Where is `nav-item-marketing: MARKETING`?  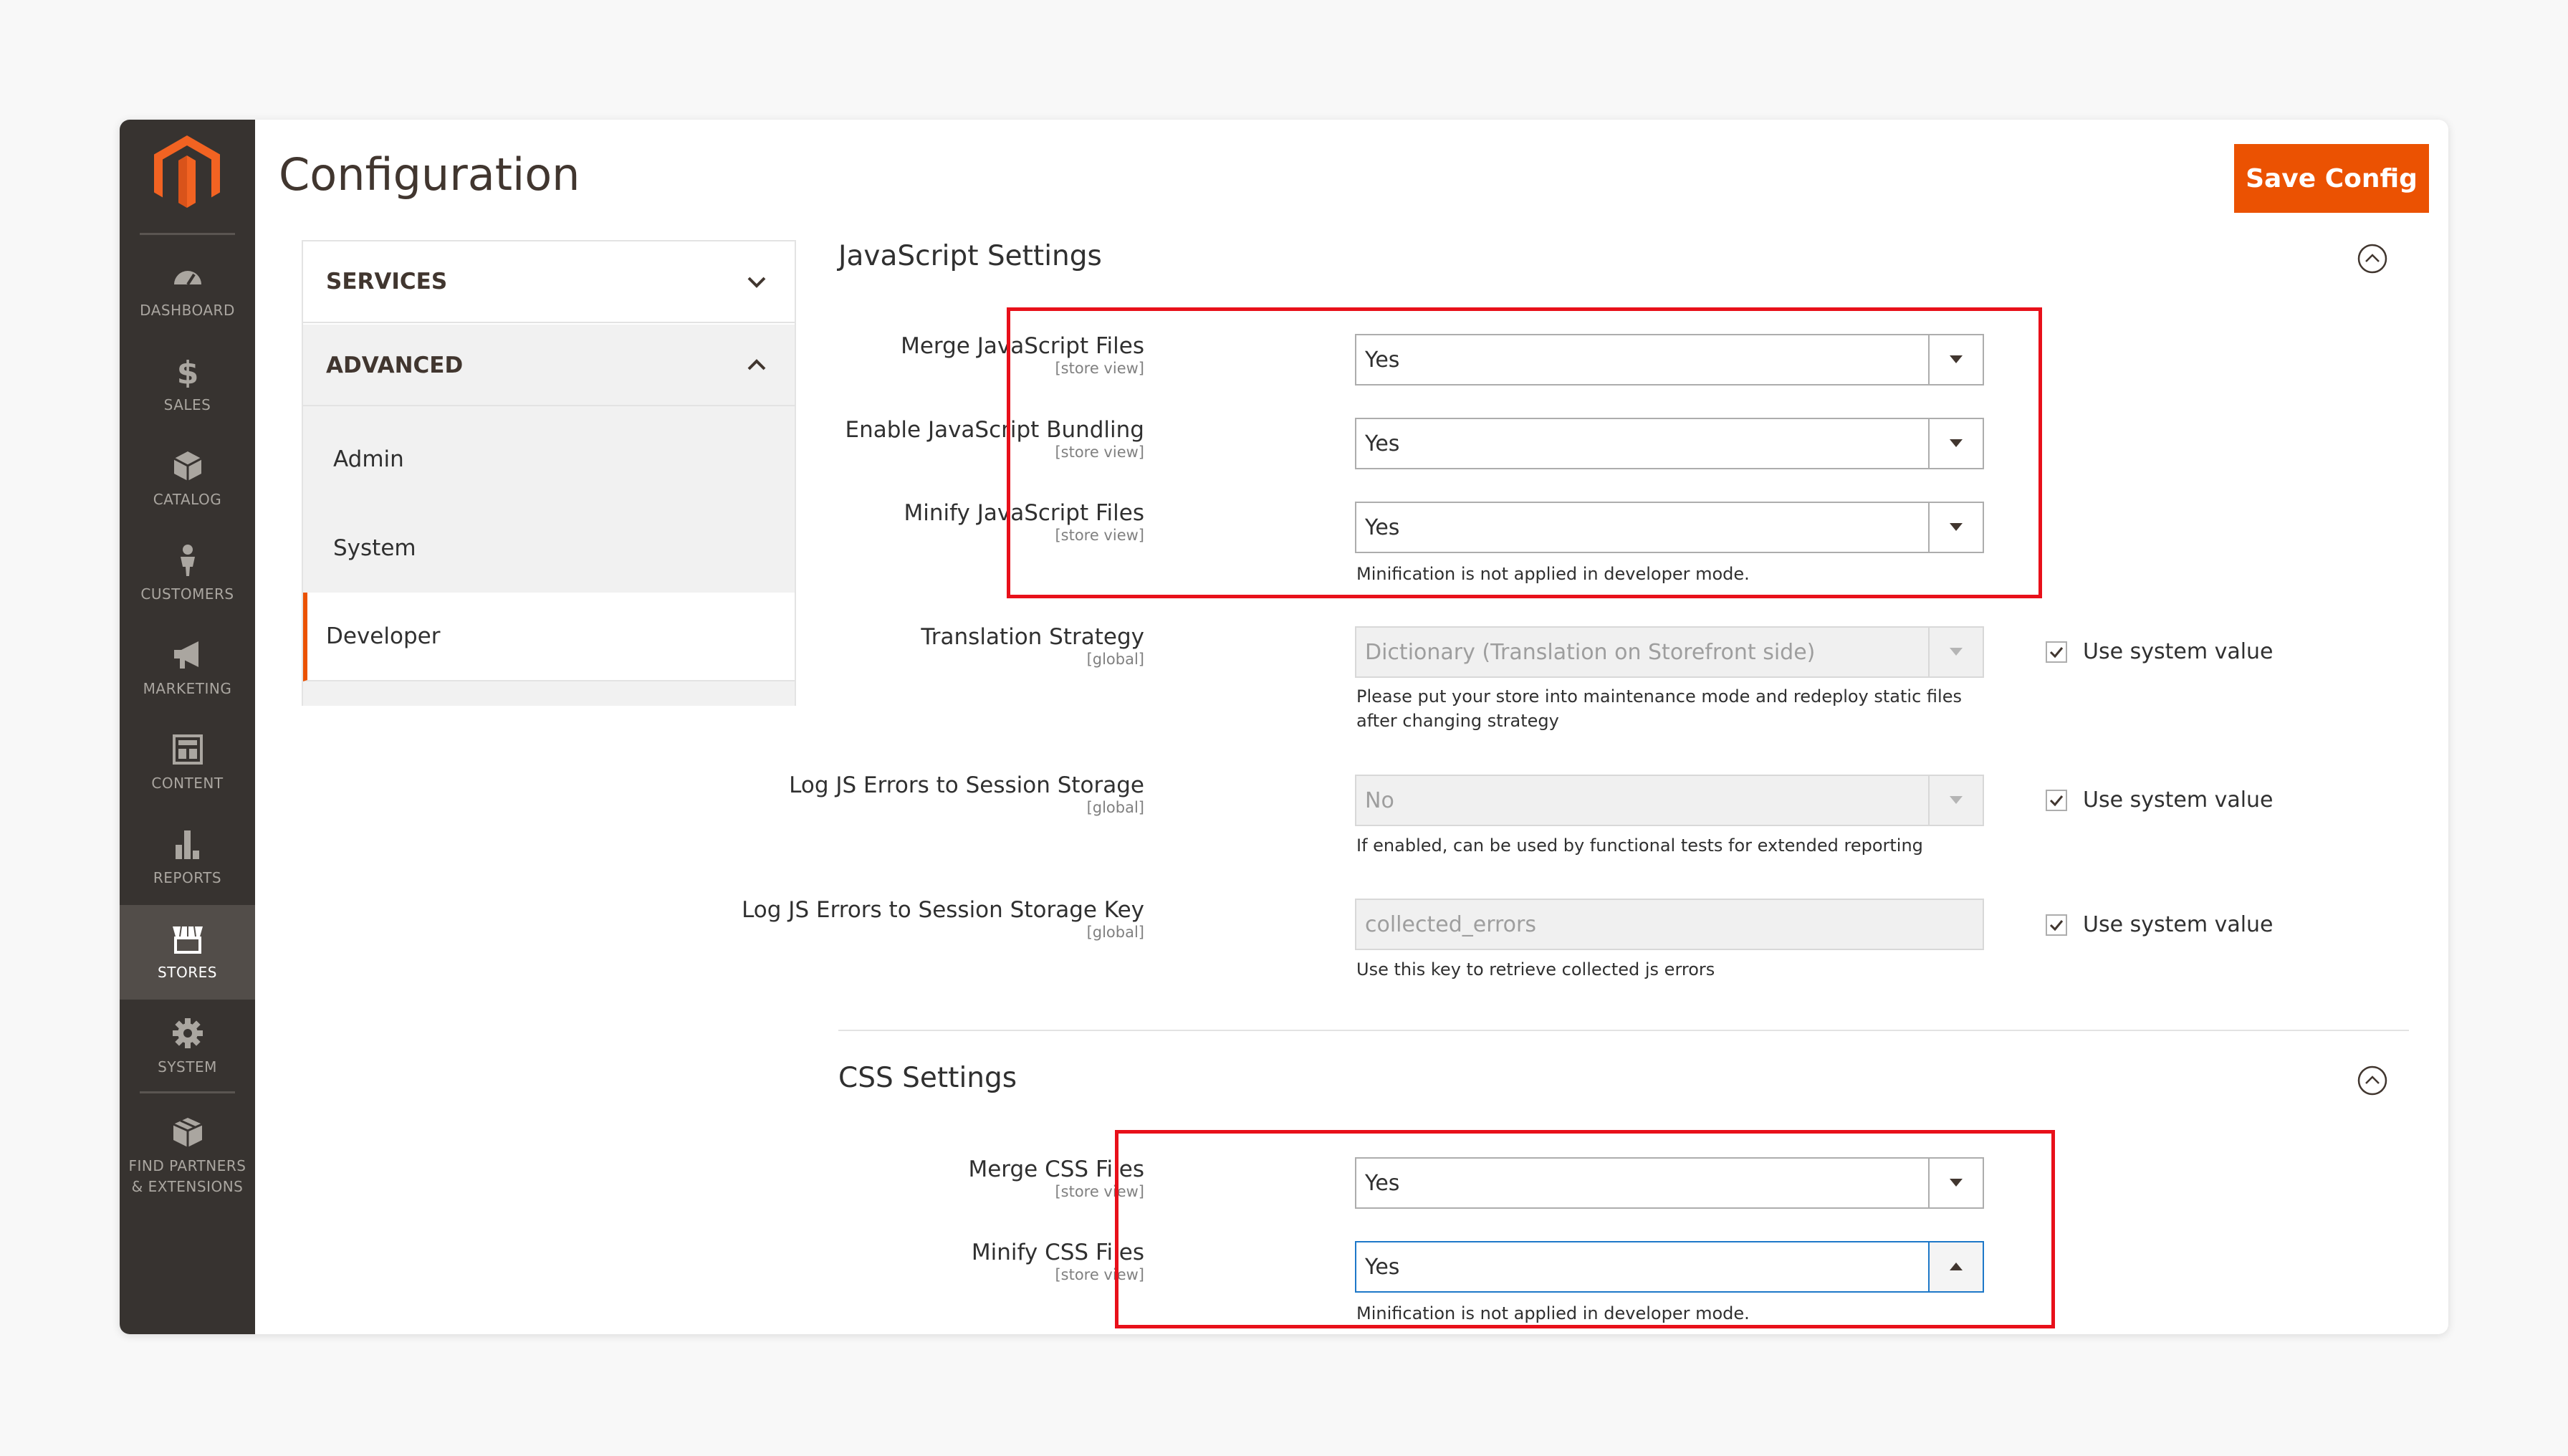 nav-item-marketing: MARKETING is located at coordinates (187, 668).